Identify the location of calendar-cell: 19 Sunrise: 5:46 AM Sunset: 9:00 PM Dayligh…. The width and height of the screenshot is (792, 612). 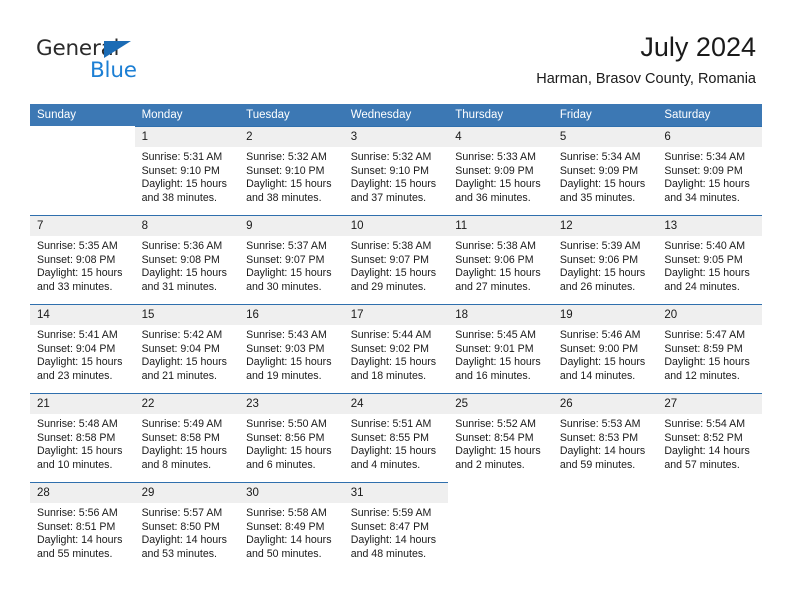
(605, 348).